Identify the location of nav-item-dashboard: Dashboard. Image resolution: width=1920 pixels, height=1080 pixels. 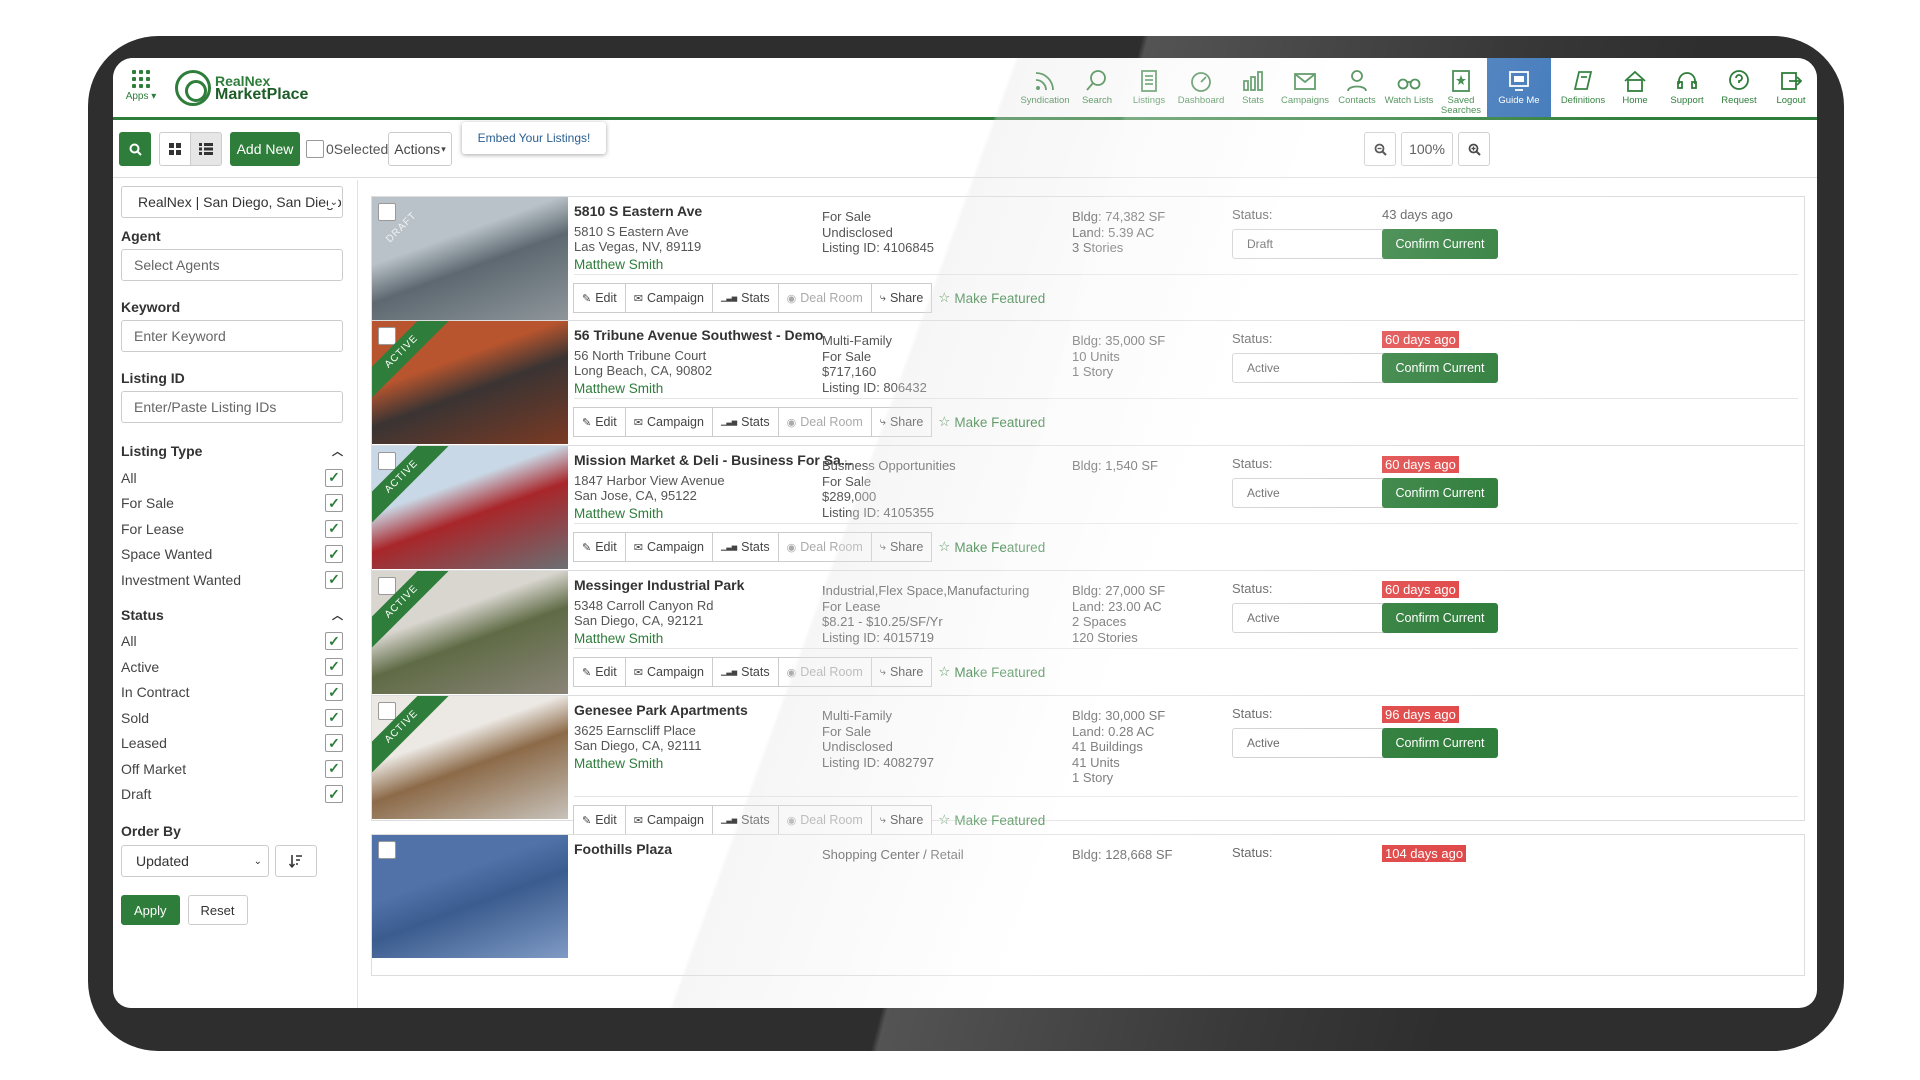
(1201, 87).